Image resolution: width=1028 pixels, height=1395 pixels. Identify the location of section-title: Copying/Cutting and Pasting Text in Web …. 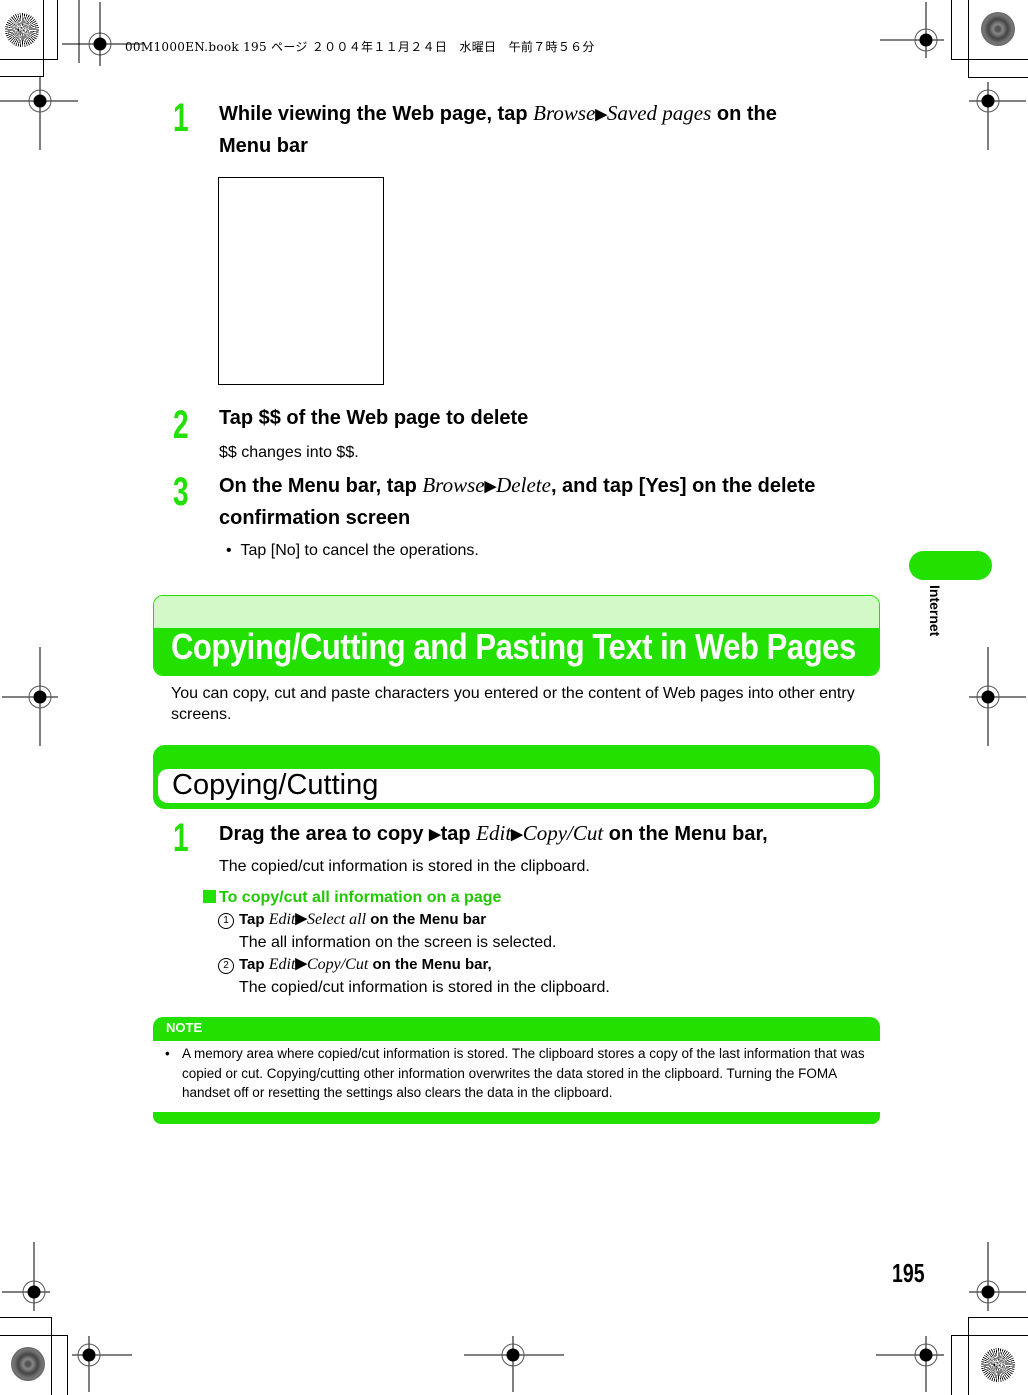
(513, 646).